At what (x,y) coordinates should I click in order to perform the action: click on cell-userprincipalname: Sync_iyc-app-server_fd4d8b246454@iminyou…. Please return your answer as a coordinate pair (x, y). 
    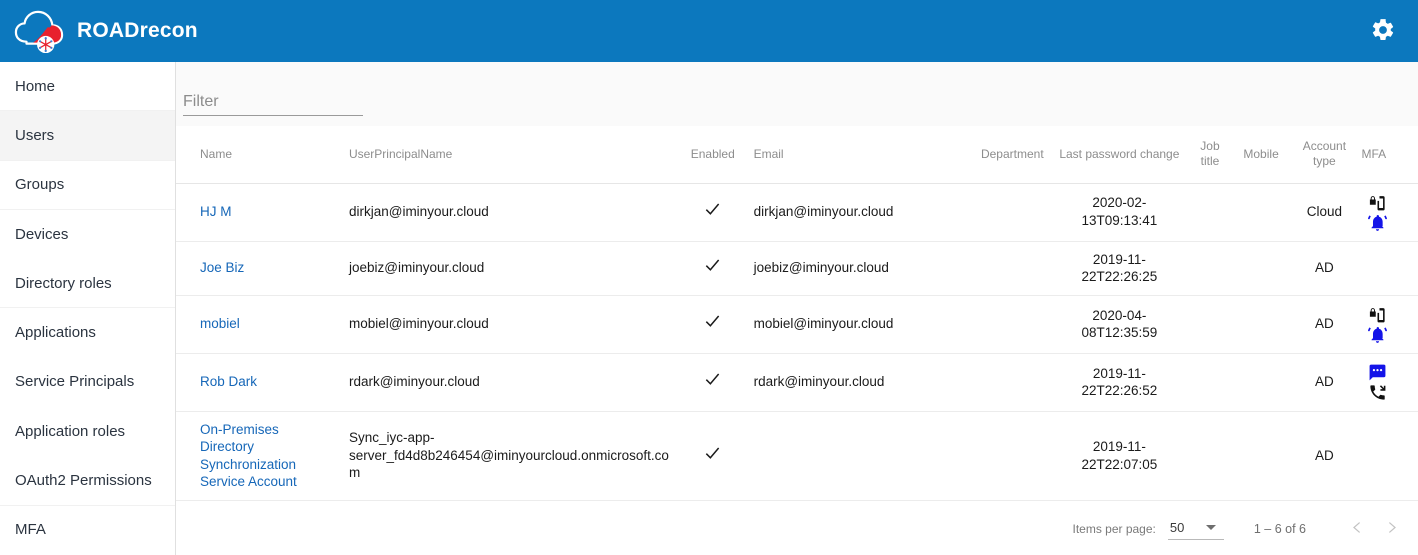
    Looking at the image, I should click on (509, 456).